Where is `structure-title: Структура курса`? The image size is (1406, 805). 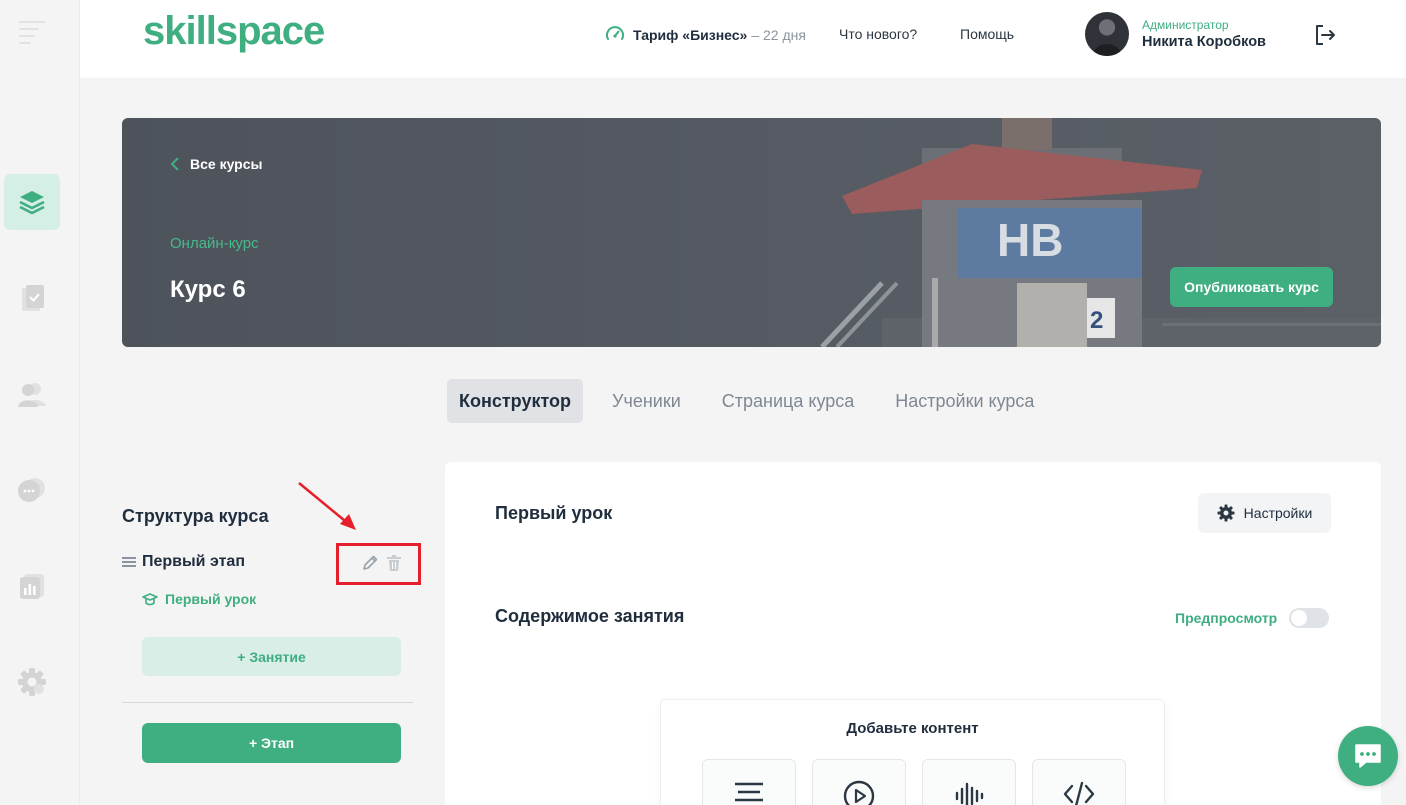
structure-title: Структура курса is located at coordinates (195, 516).